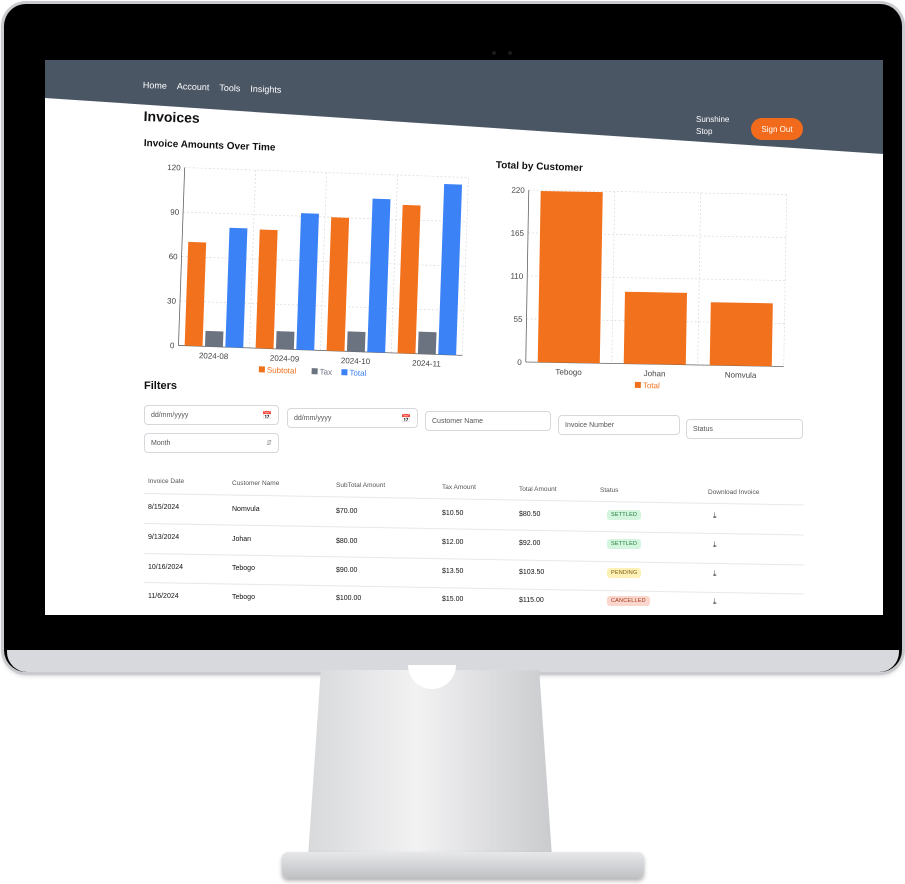 The width and height of the screenshot is (905, 884). I want to click on x-tick-label: 2024-11, so click(427, 364).